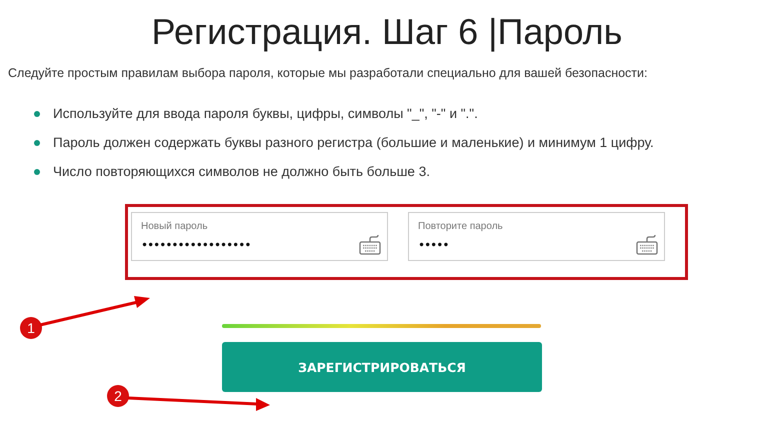 The width and height of the screenshot is (774, 444). I want to click on instructions-text: Следуйте простым правилам выбора пароля, которые мы разработали специально для вашей безопасности:, so click(328, 73).